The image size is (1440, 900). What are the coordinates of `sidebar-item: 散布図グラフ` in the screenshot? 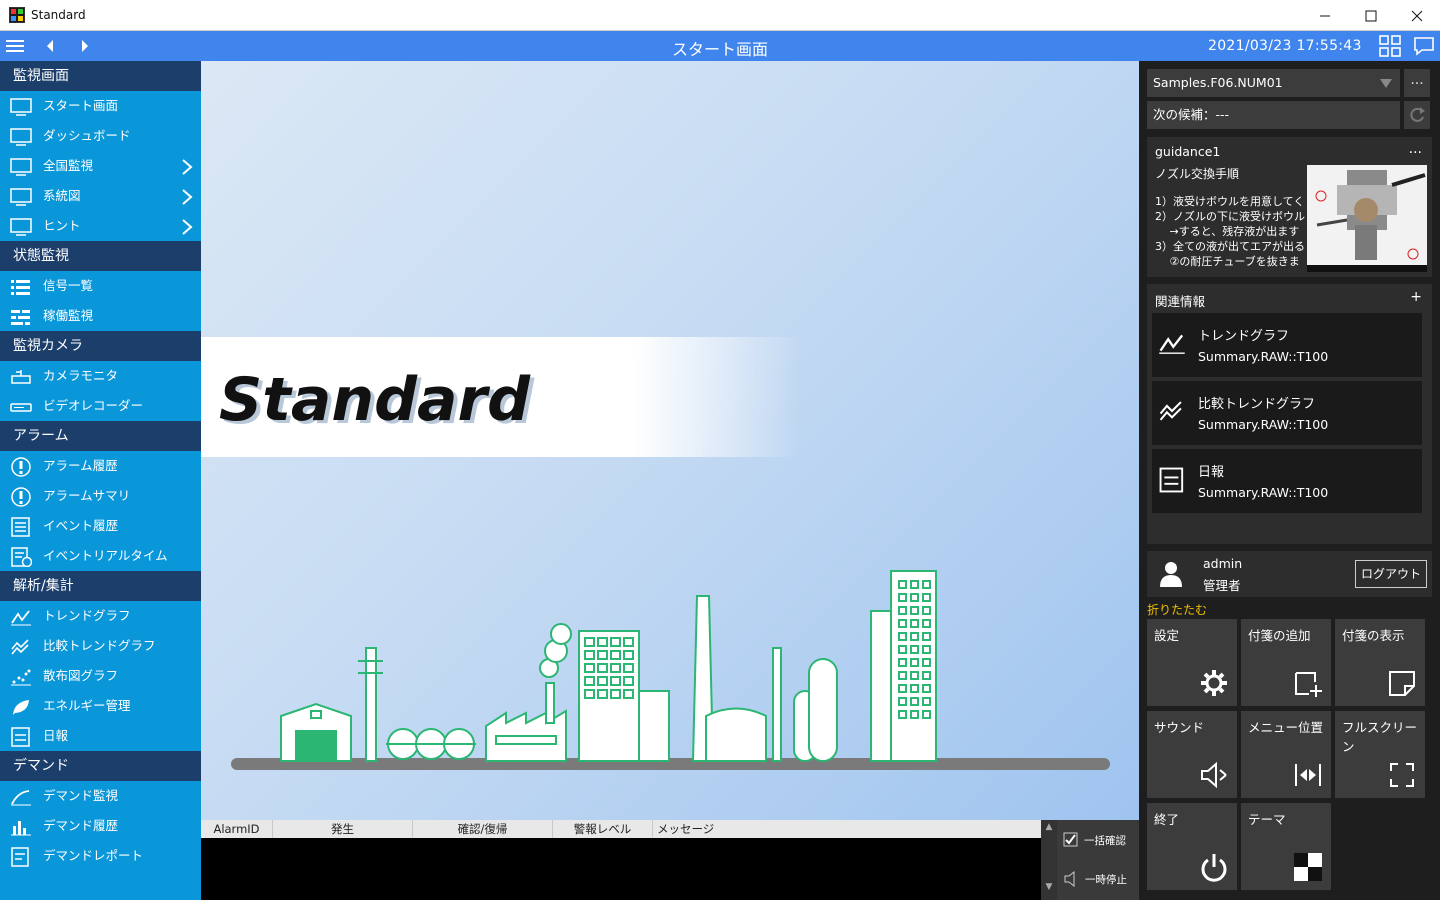 It's located at (100, 676).